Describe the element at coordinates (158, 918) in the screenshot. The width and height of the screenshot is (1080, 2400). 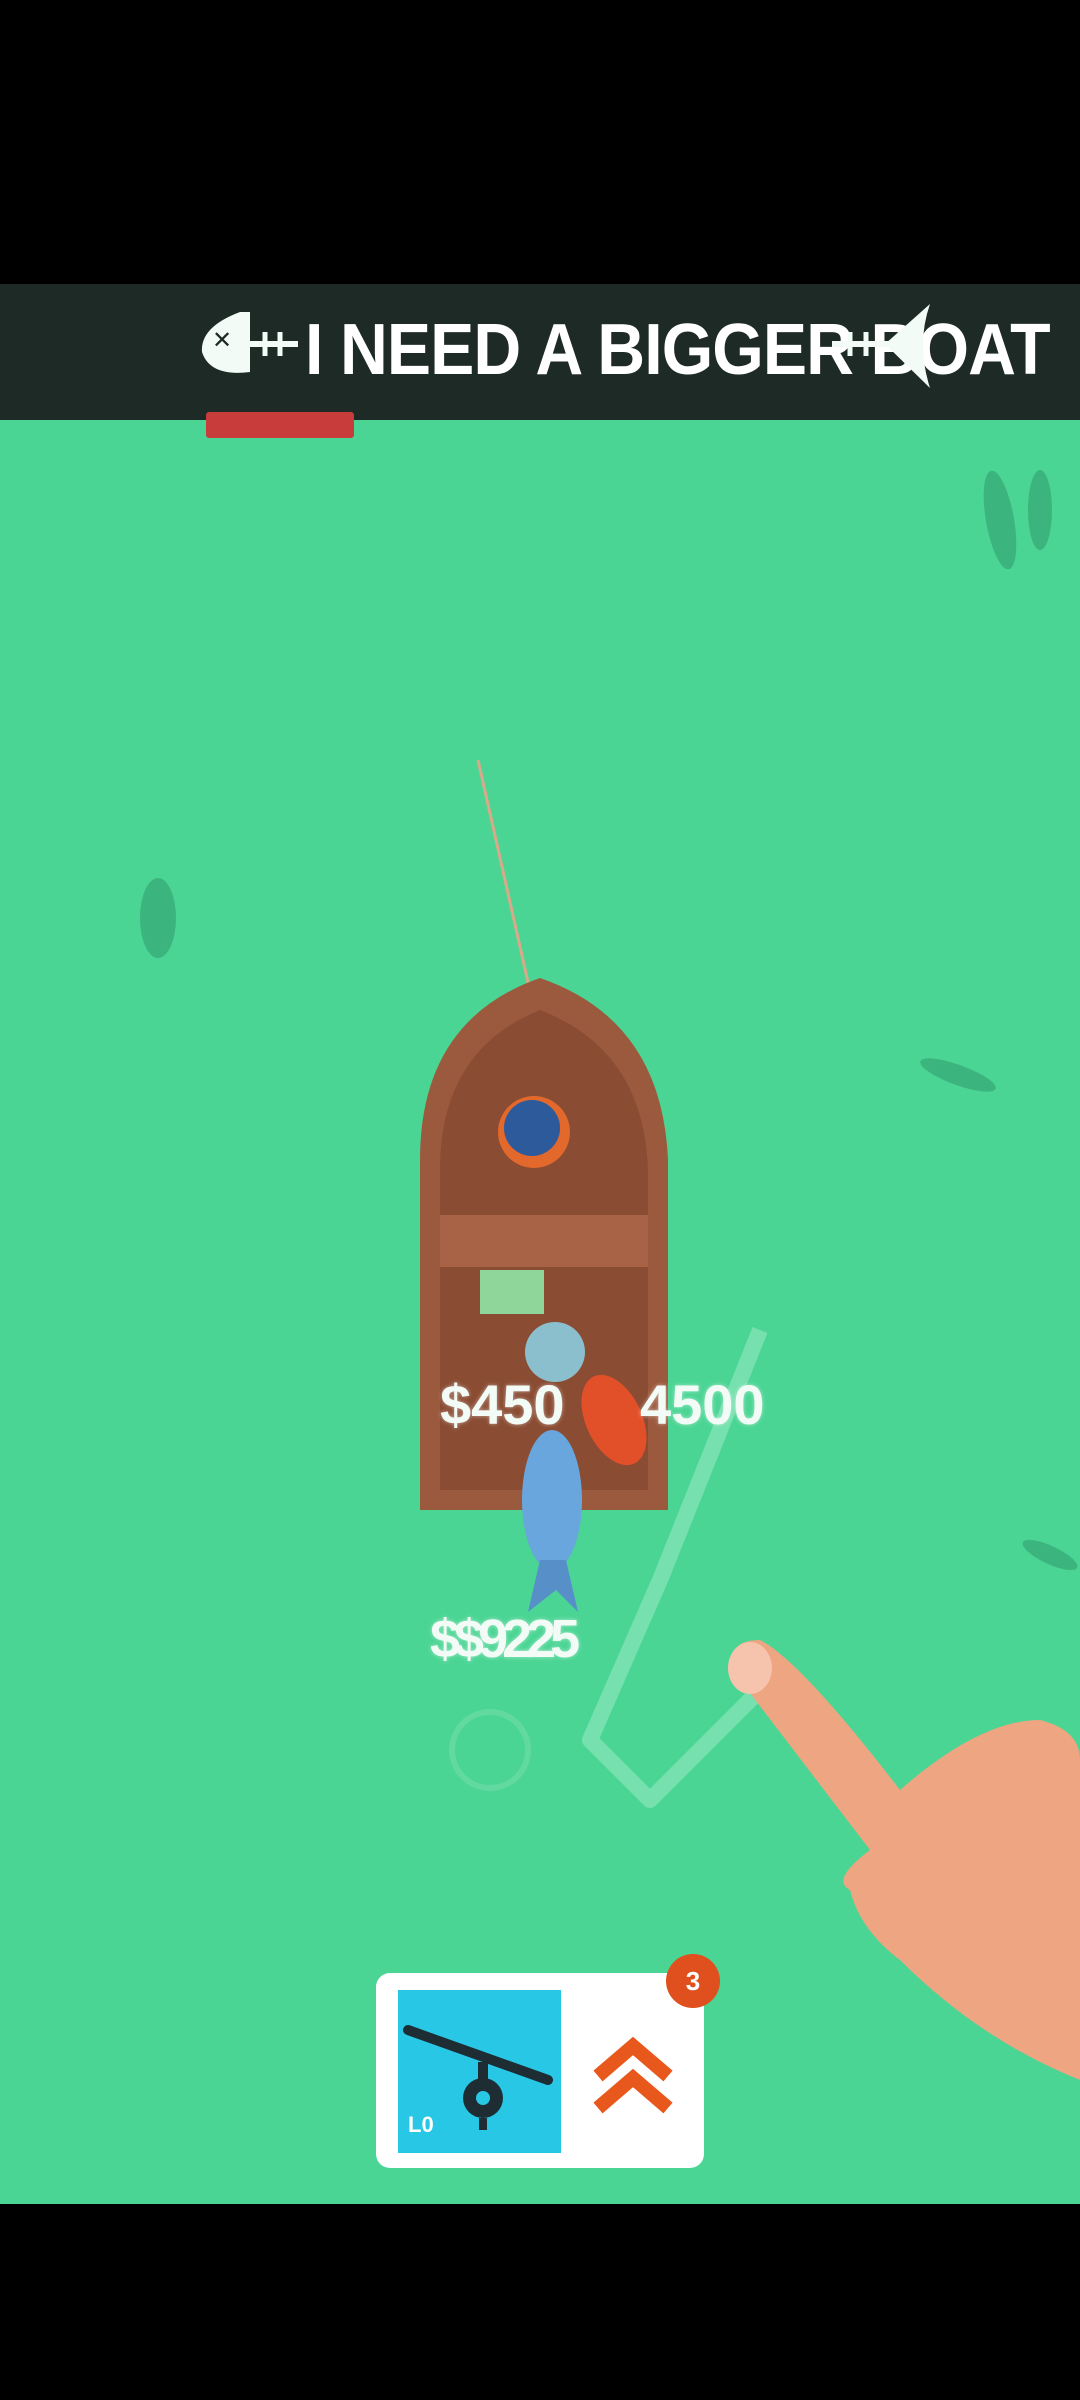
I see `fish-shadow-left` at that location.